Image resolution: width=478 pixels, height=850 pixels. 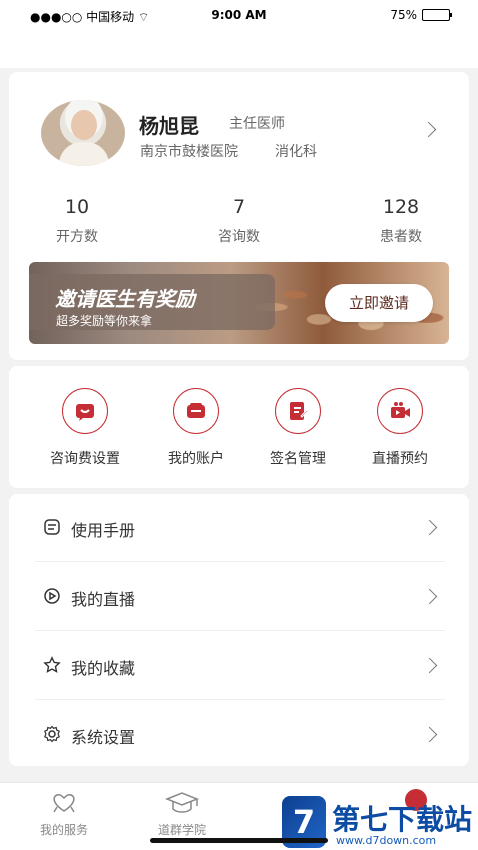 What do you see at coordinates (240, 597) in the screenshot?
I see `menu-item-my-live: 我的直播` at bounding box center [240, 597].